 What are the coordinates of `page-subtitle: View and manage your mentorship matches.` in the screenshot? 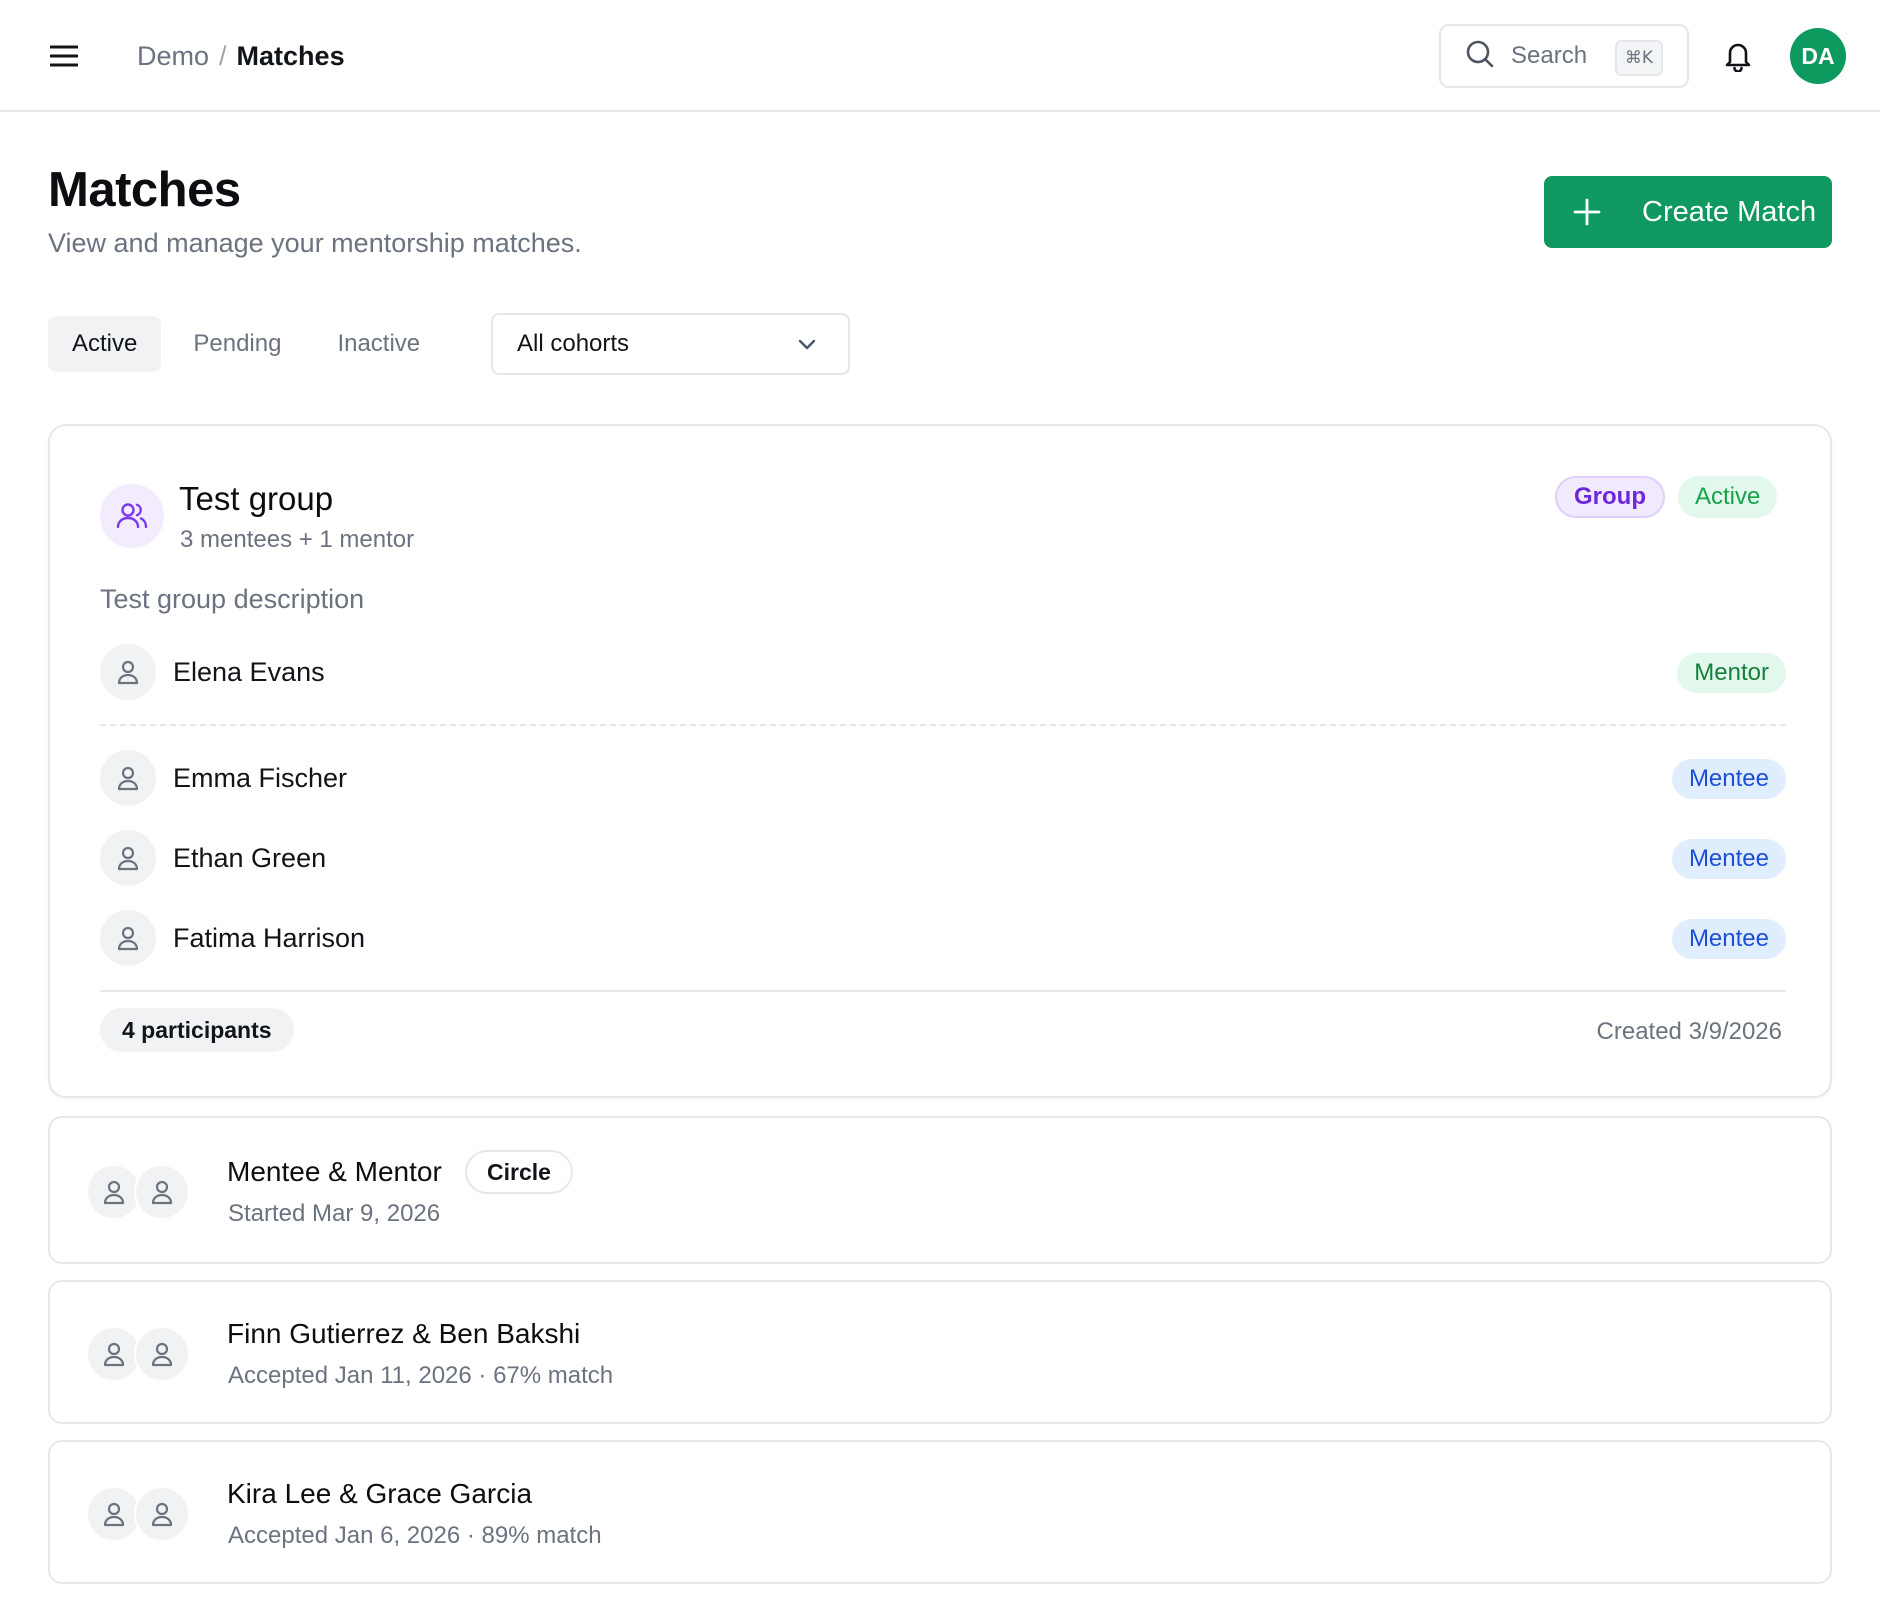 It's located at (315, 243).